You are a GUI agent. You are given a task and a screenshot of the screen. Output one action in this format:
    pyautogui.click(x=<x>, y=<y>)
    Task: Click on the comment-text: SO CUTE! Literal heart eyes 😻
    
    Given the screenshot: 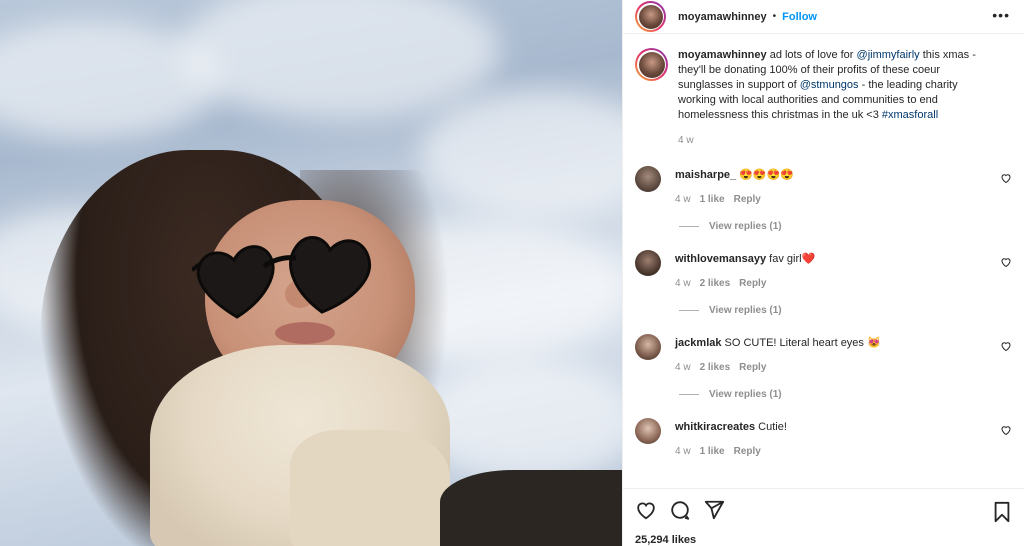 What is the action you would take?
    pyautogui.click(x=801, y=343)
    